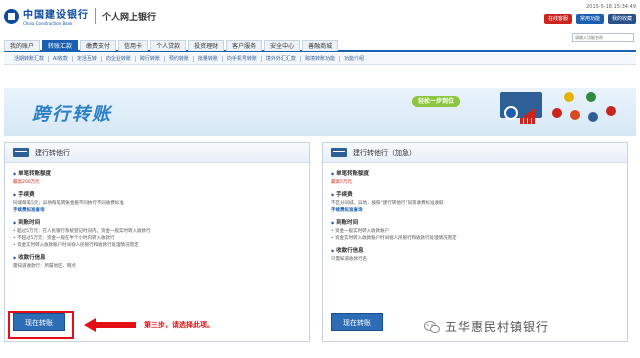 Image resolution: width=640 pixels, height=358 pixels. What do you see at coordinates (320, 112) in the screenshot?
I see `promo-banner: 跨行转账 轻松一步到位` at bounding box center [320, 112].